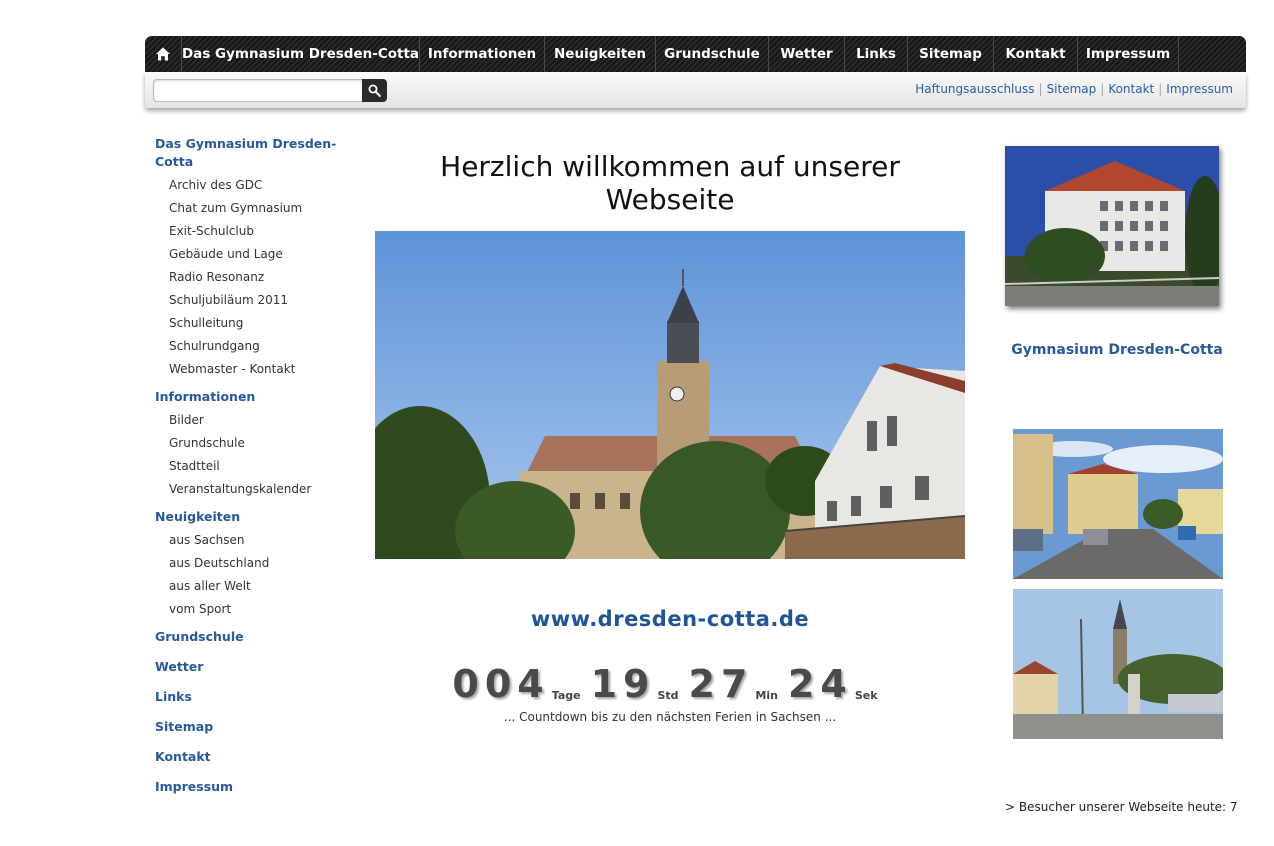 The image size is (1274, 846). I want to click on sidebar-item-jubilaeum: Schuljubiläum 2011, so click(260, 300).